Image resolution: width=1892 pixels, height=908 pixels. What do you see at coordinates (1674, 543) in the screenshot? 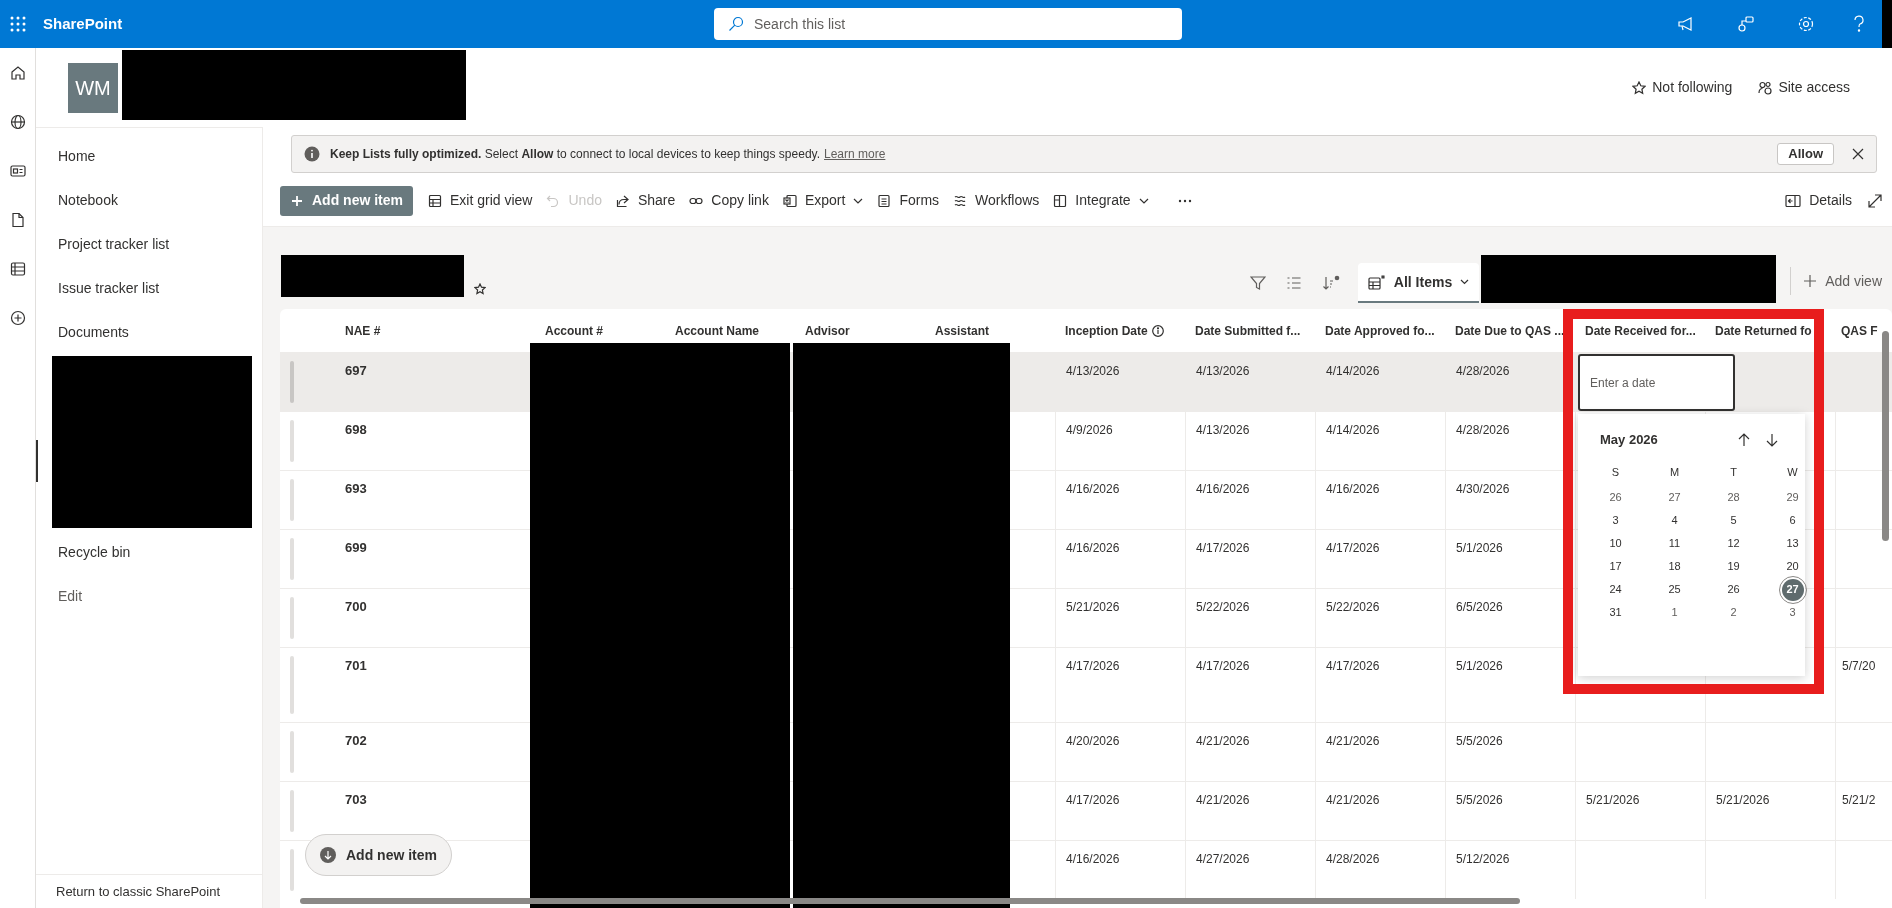
I see `calendar-day: 11` at bounding box center [1674, 543].